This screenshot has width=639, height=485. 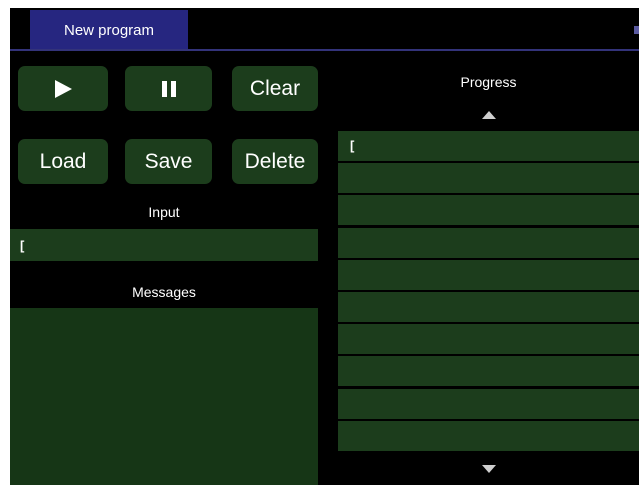 What do you see at coordinates (168, 161) in the screenshot?
I see `save-button: Save` at bounding box center [168, 161].